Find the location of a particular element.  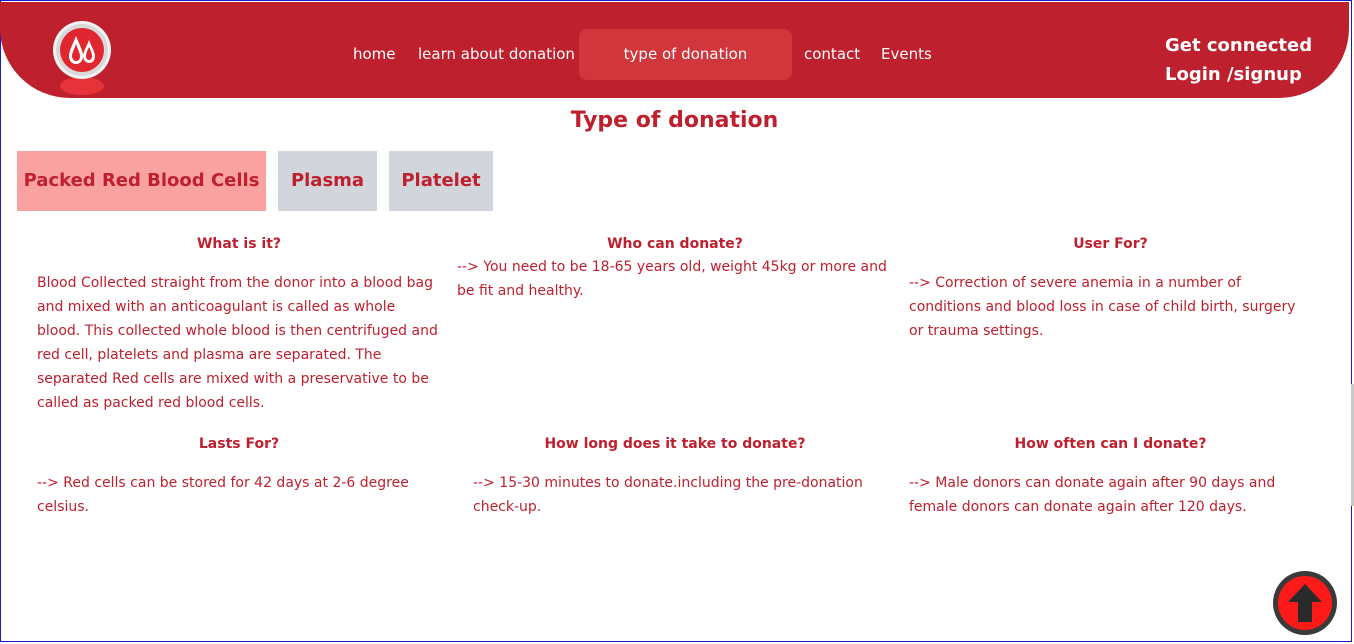

nav-type-of-donation-label: type of donation is located at coordinates (685, 54).